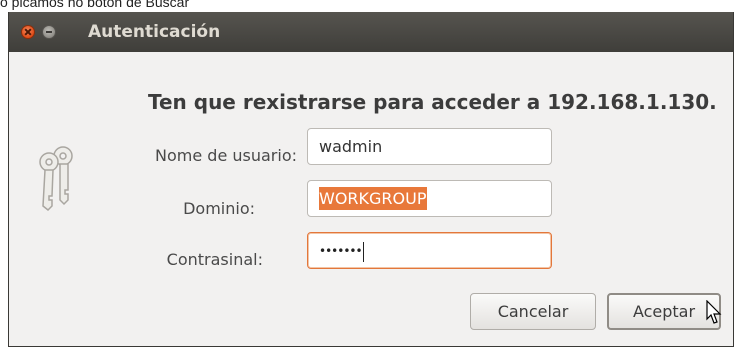  I want to click on domain-label: Dominio:, so click(219, 208).